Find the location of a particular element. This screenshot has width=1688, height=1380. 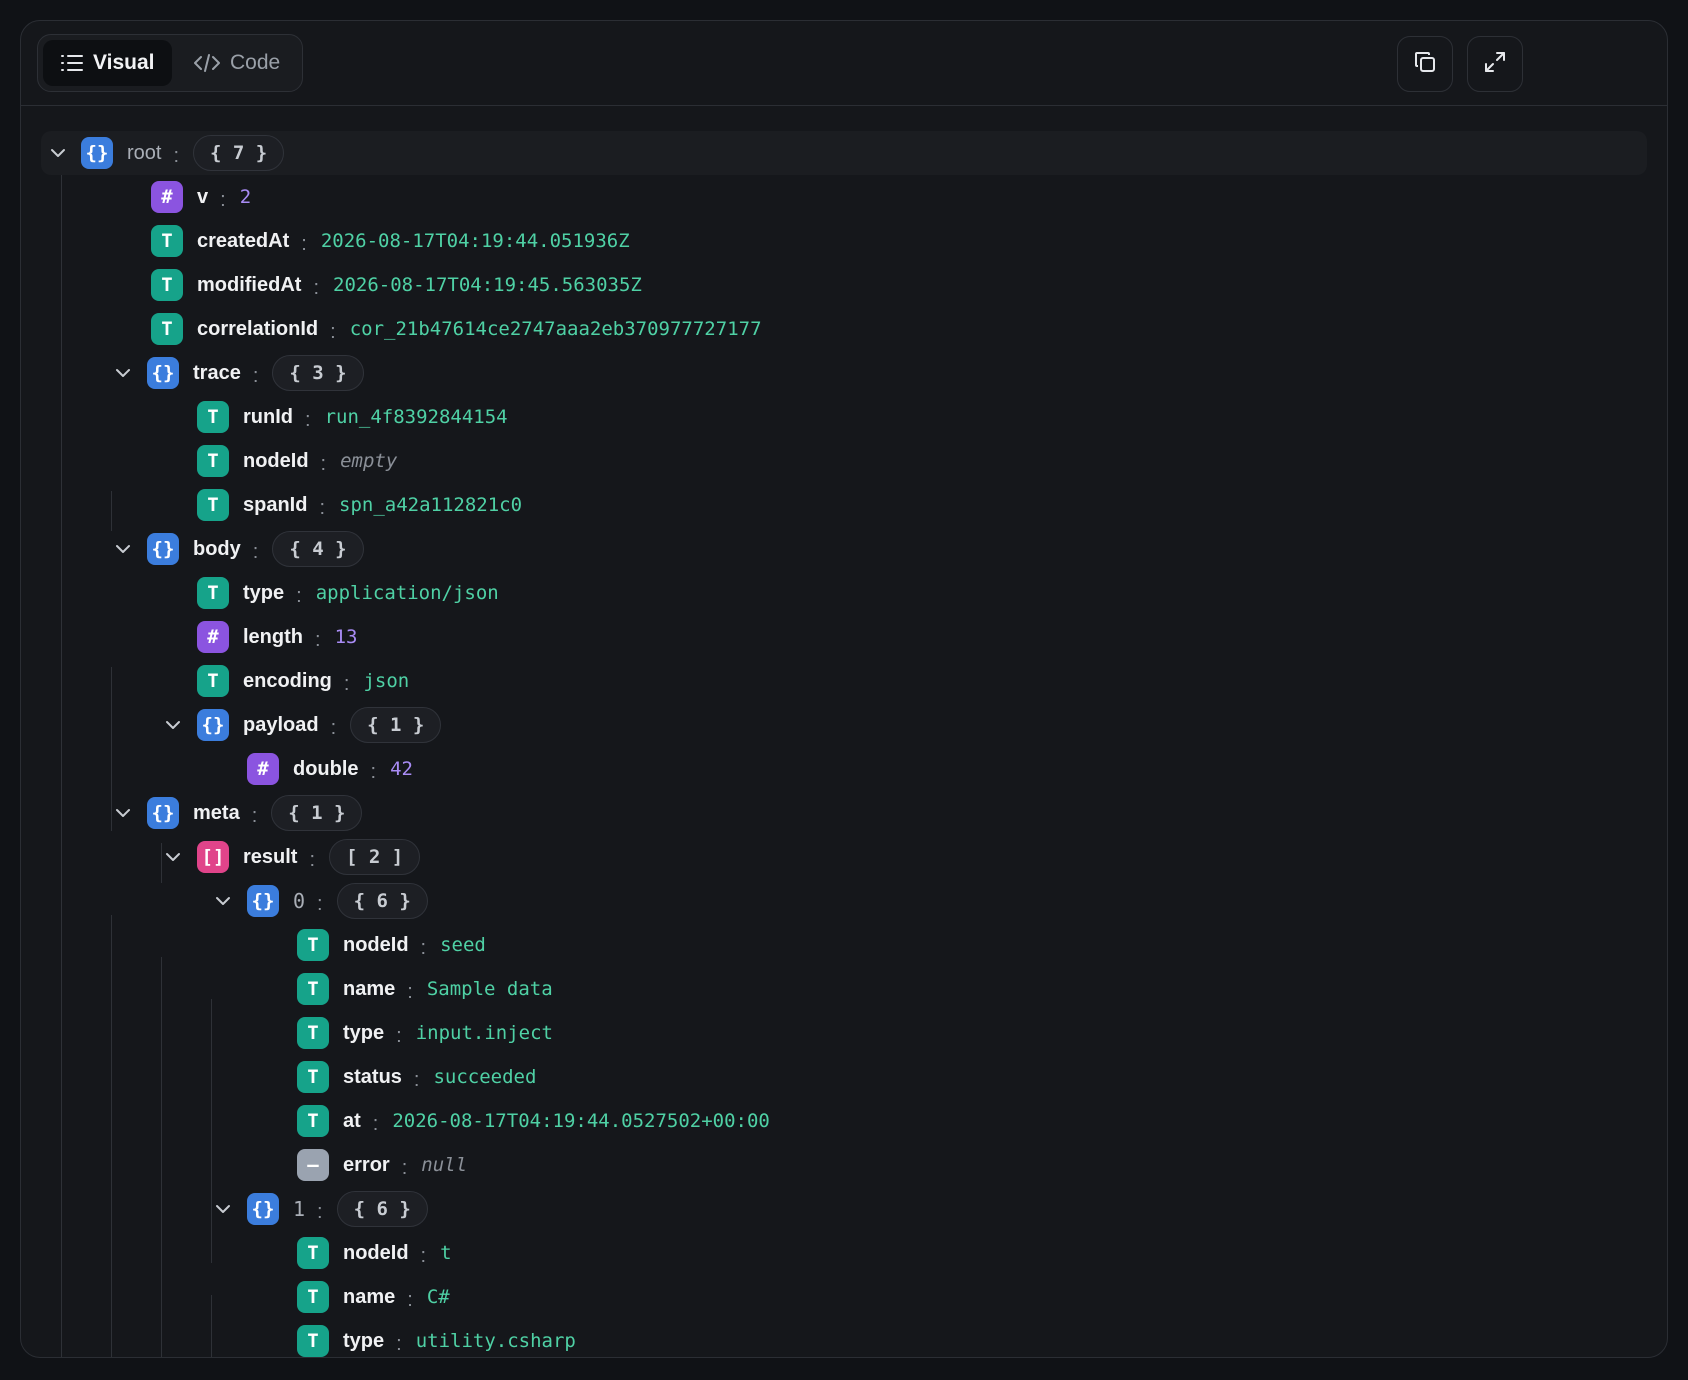

tree-node-result: [] result : [ 2 ] is located at coordinates (844, 857).